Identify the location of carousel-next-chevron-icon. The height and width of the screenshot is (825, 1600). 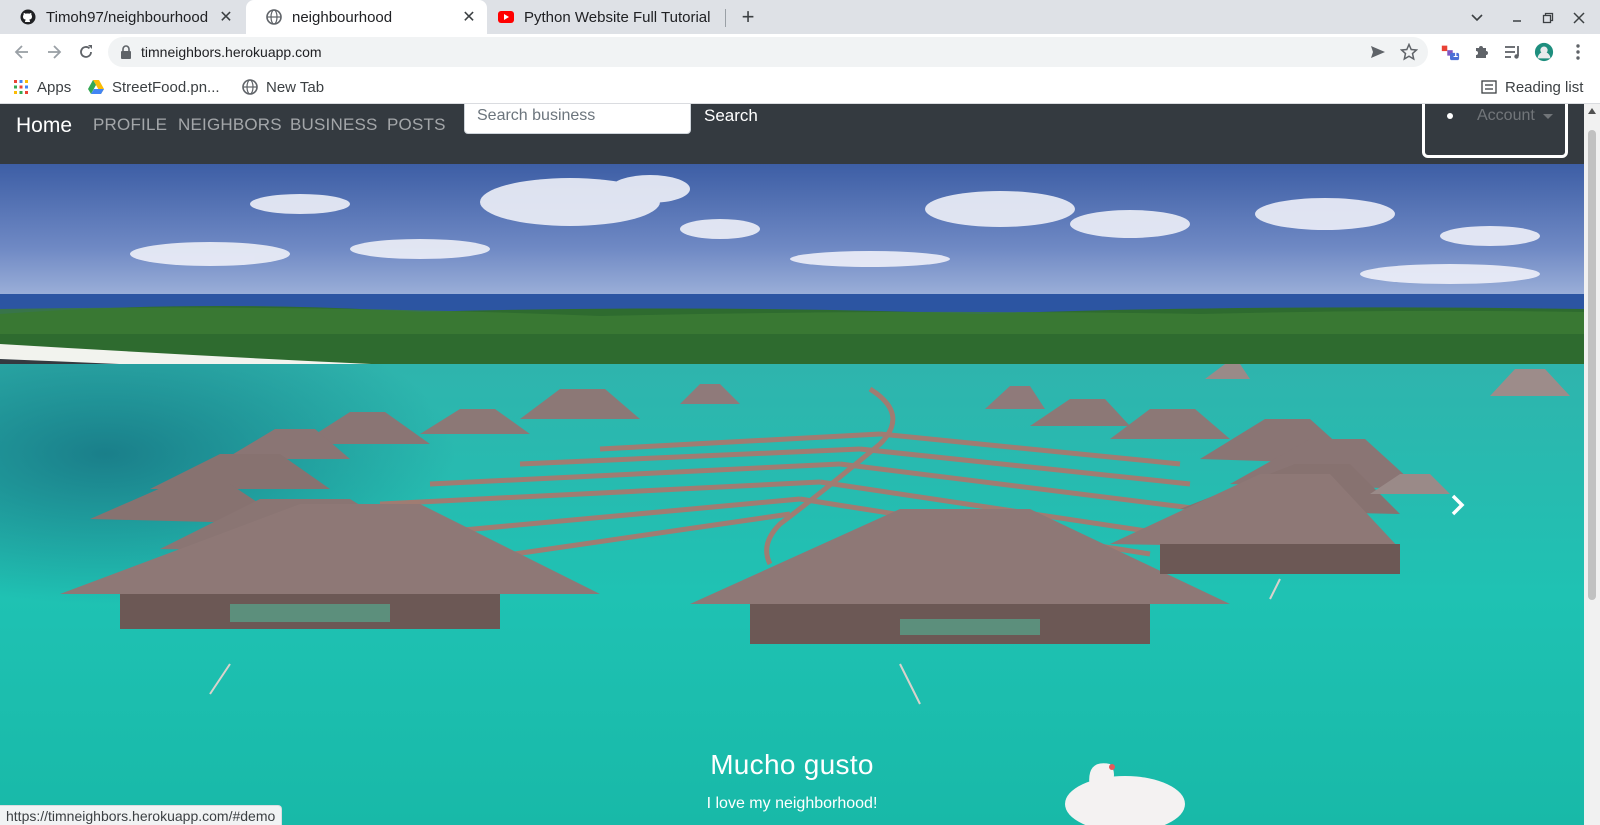
(1465, 514).